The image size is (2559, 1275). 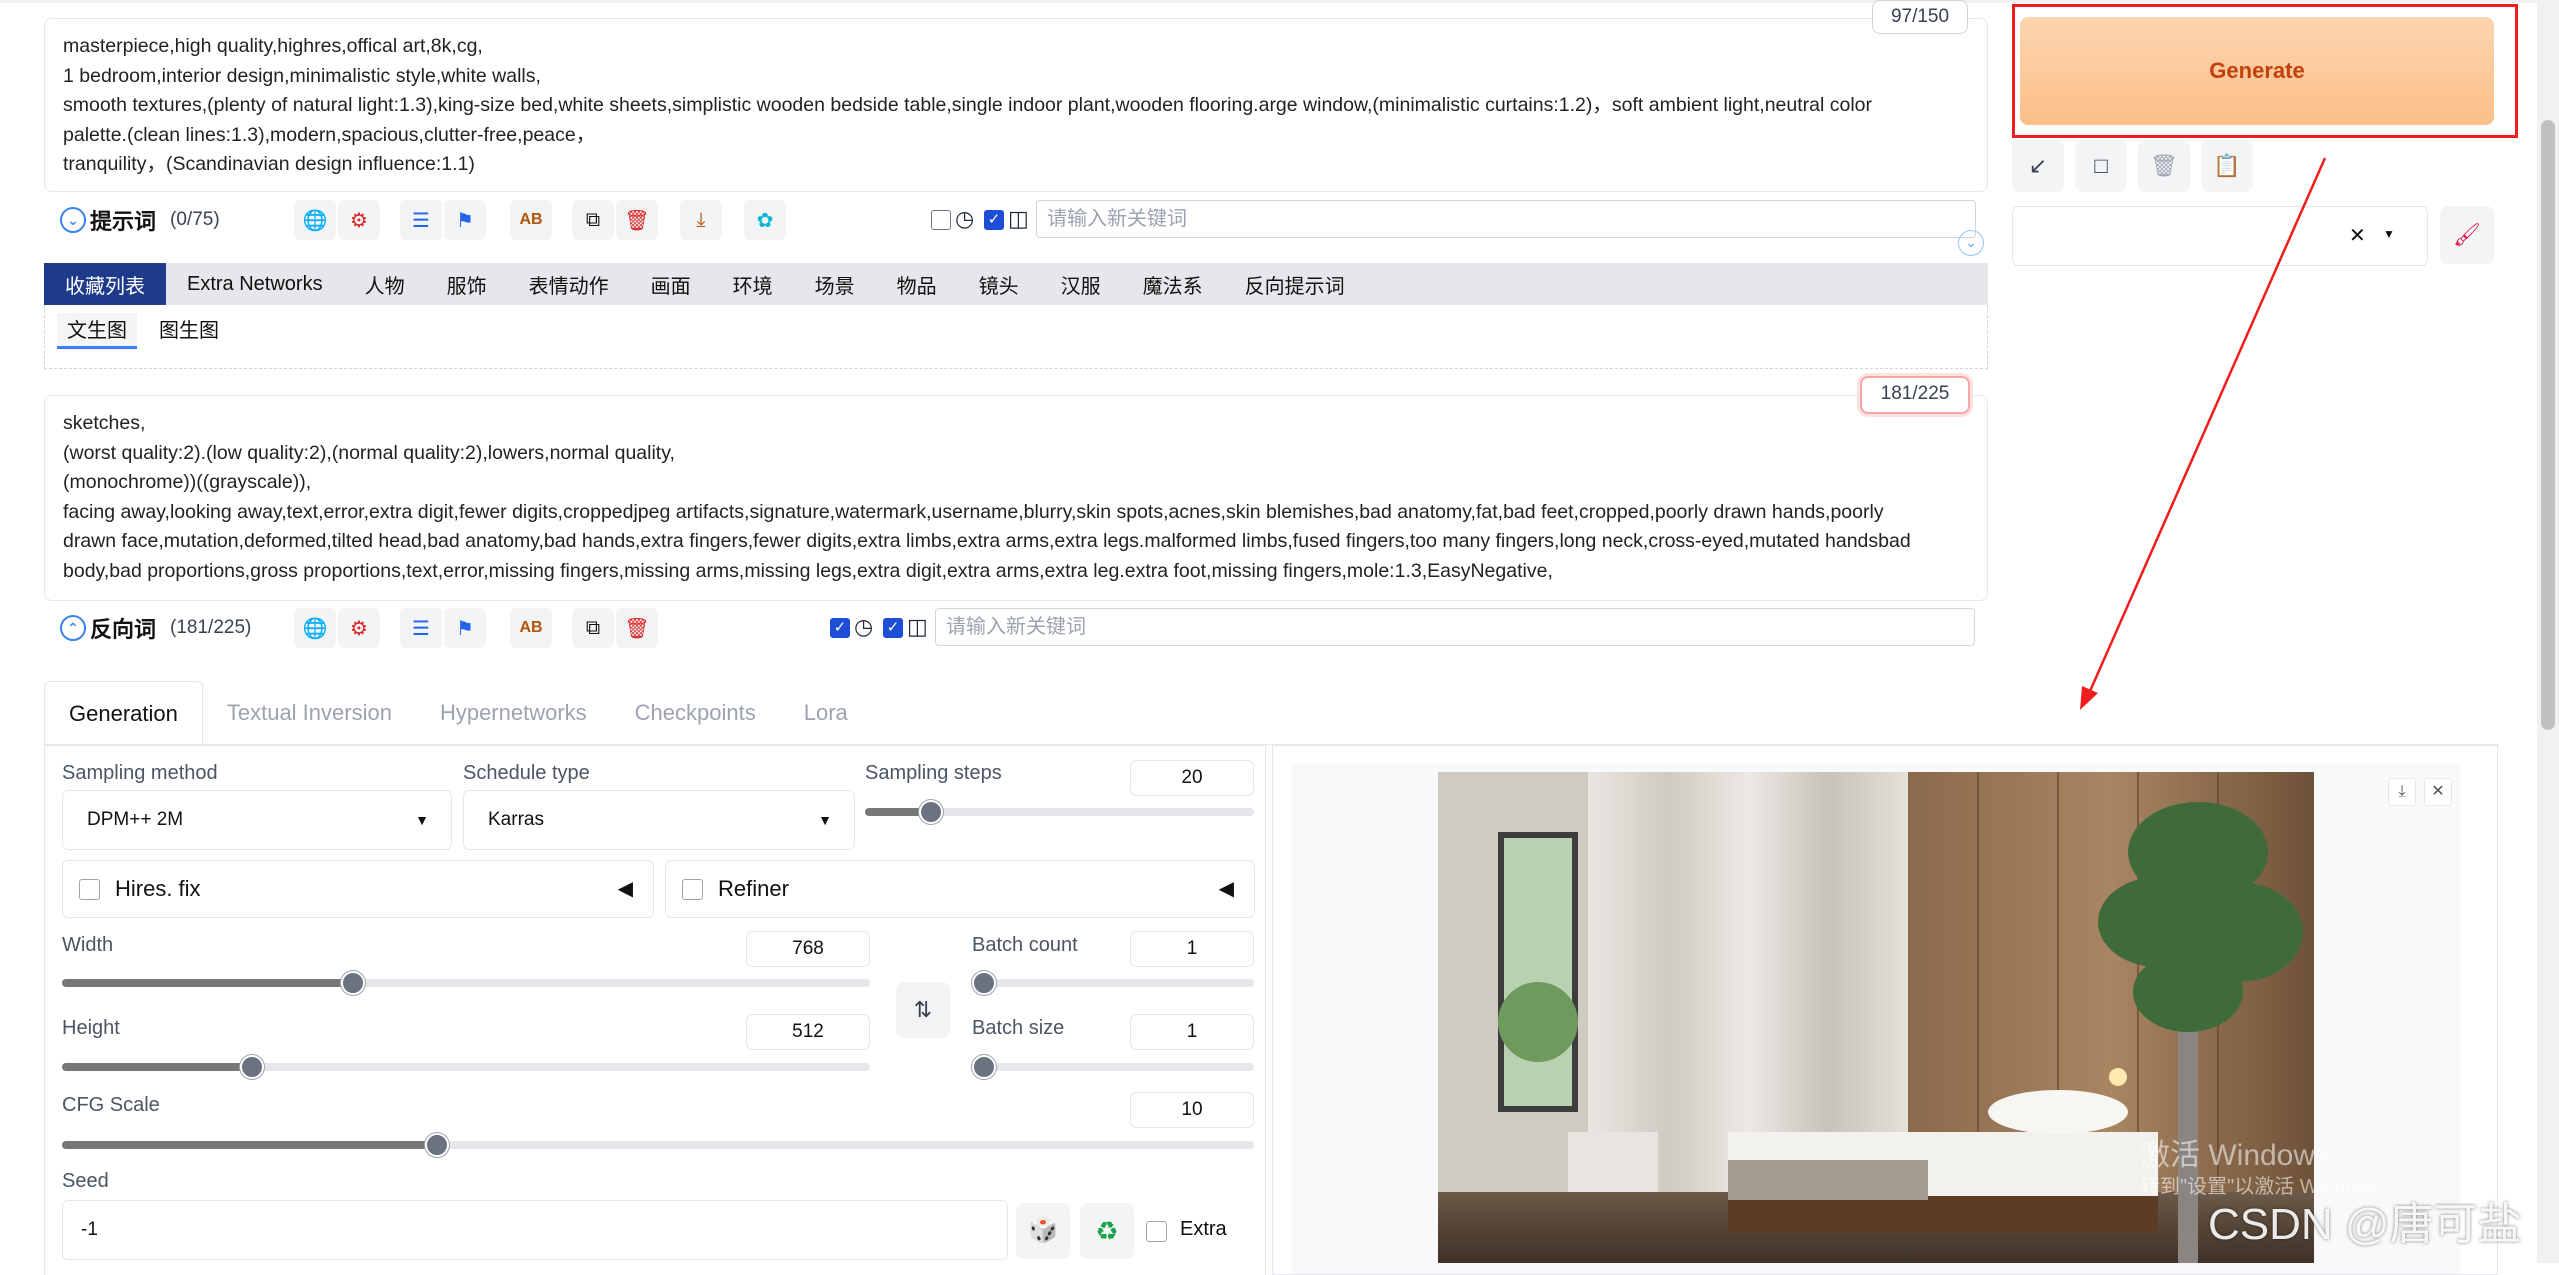 I want to click on batch-size-slider, so click(x=1113, y=1067).